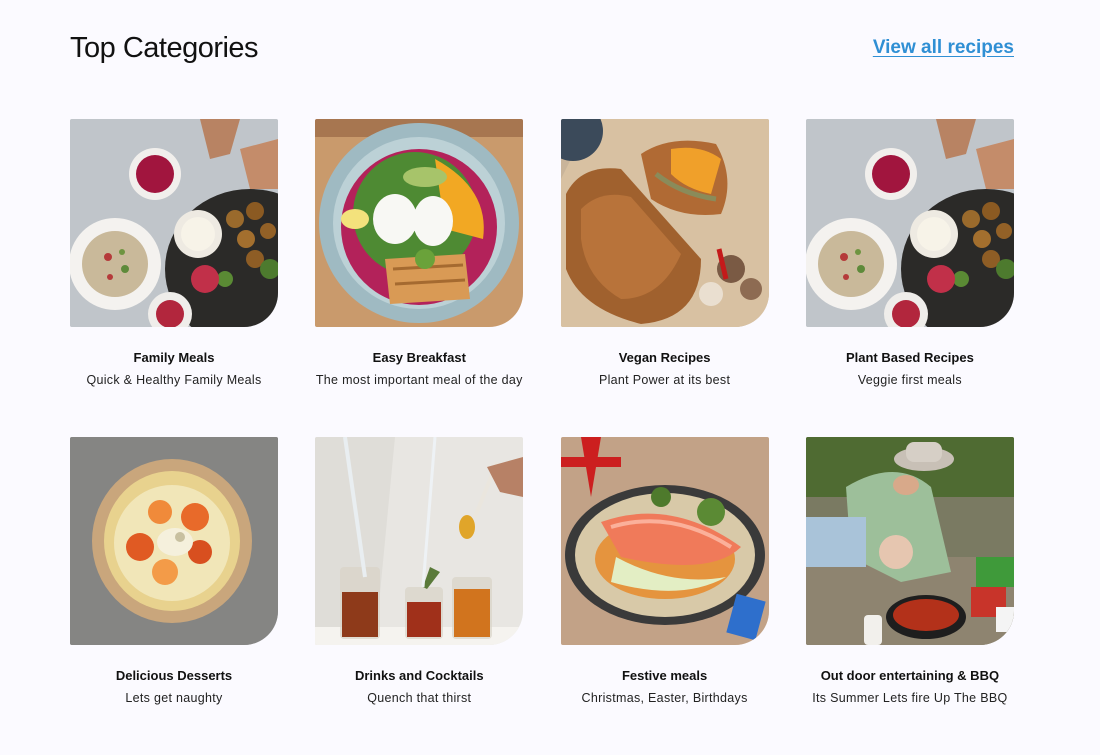 Image resolution: width=1100 pixels, height=755 pixels. Describe the element at coordinates (664, 541) in the screenshot. I see `salmon-plate-photo` at that location.